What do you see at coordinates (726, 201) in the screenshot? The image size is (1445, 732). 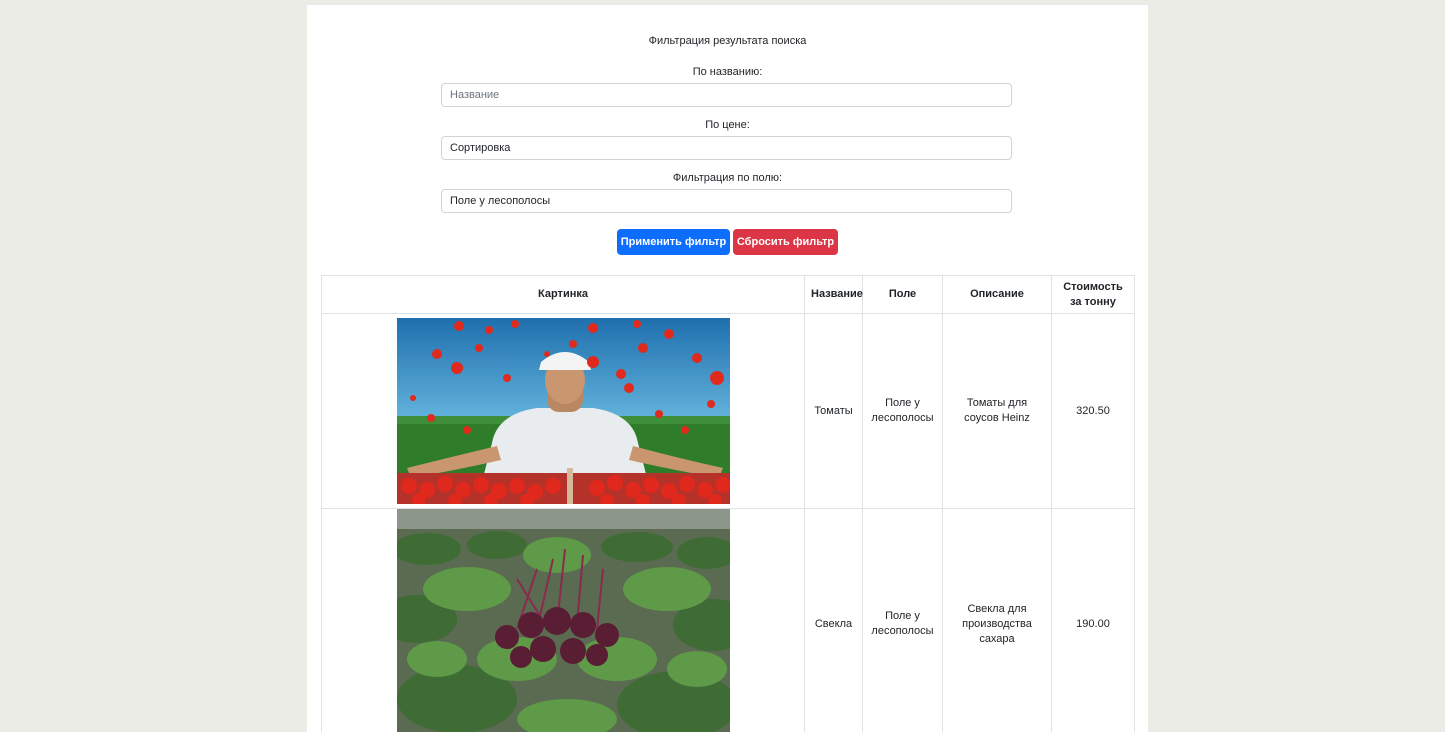 I see `field-filter-select: Поле у лесополосы` at bounding box center [726, 201].